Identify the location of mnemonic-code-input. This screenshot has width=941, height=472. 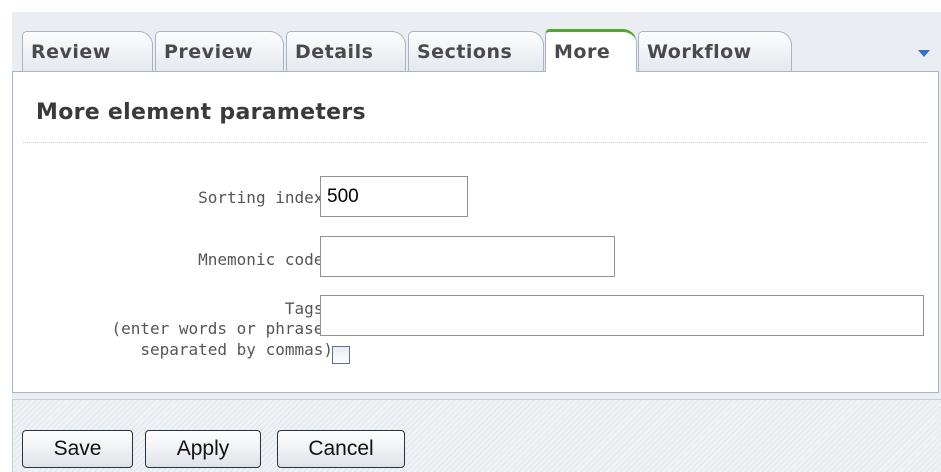
(467, 256).